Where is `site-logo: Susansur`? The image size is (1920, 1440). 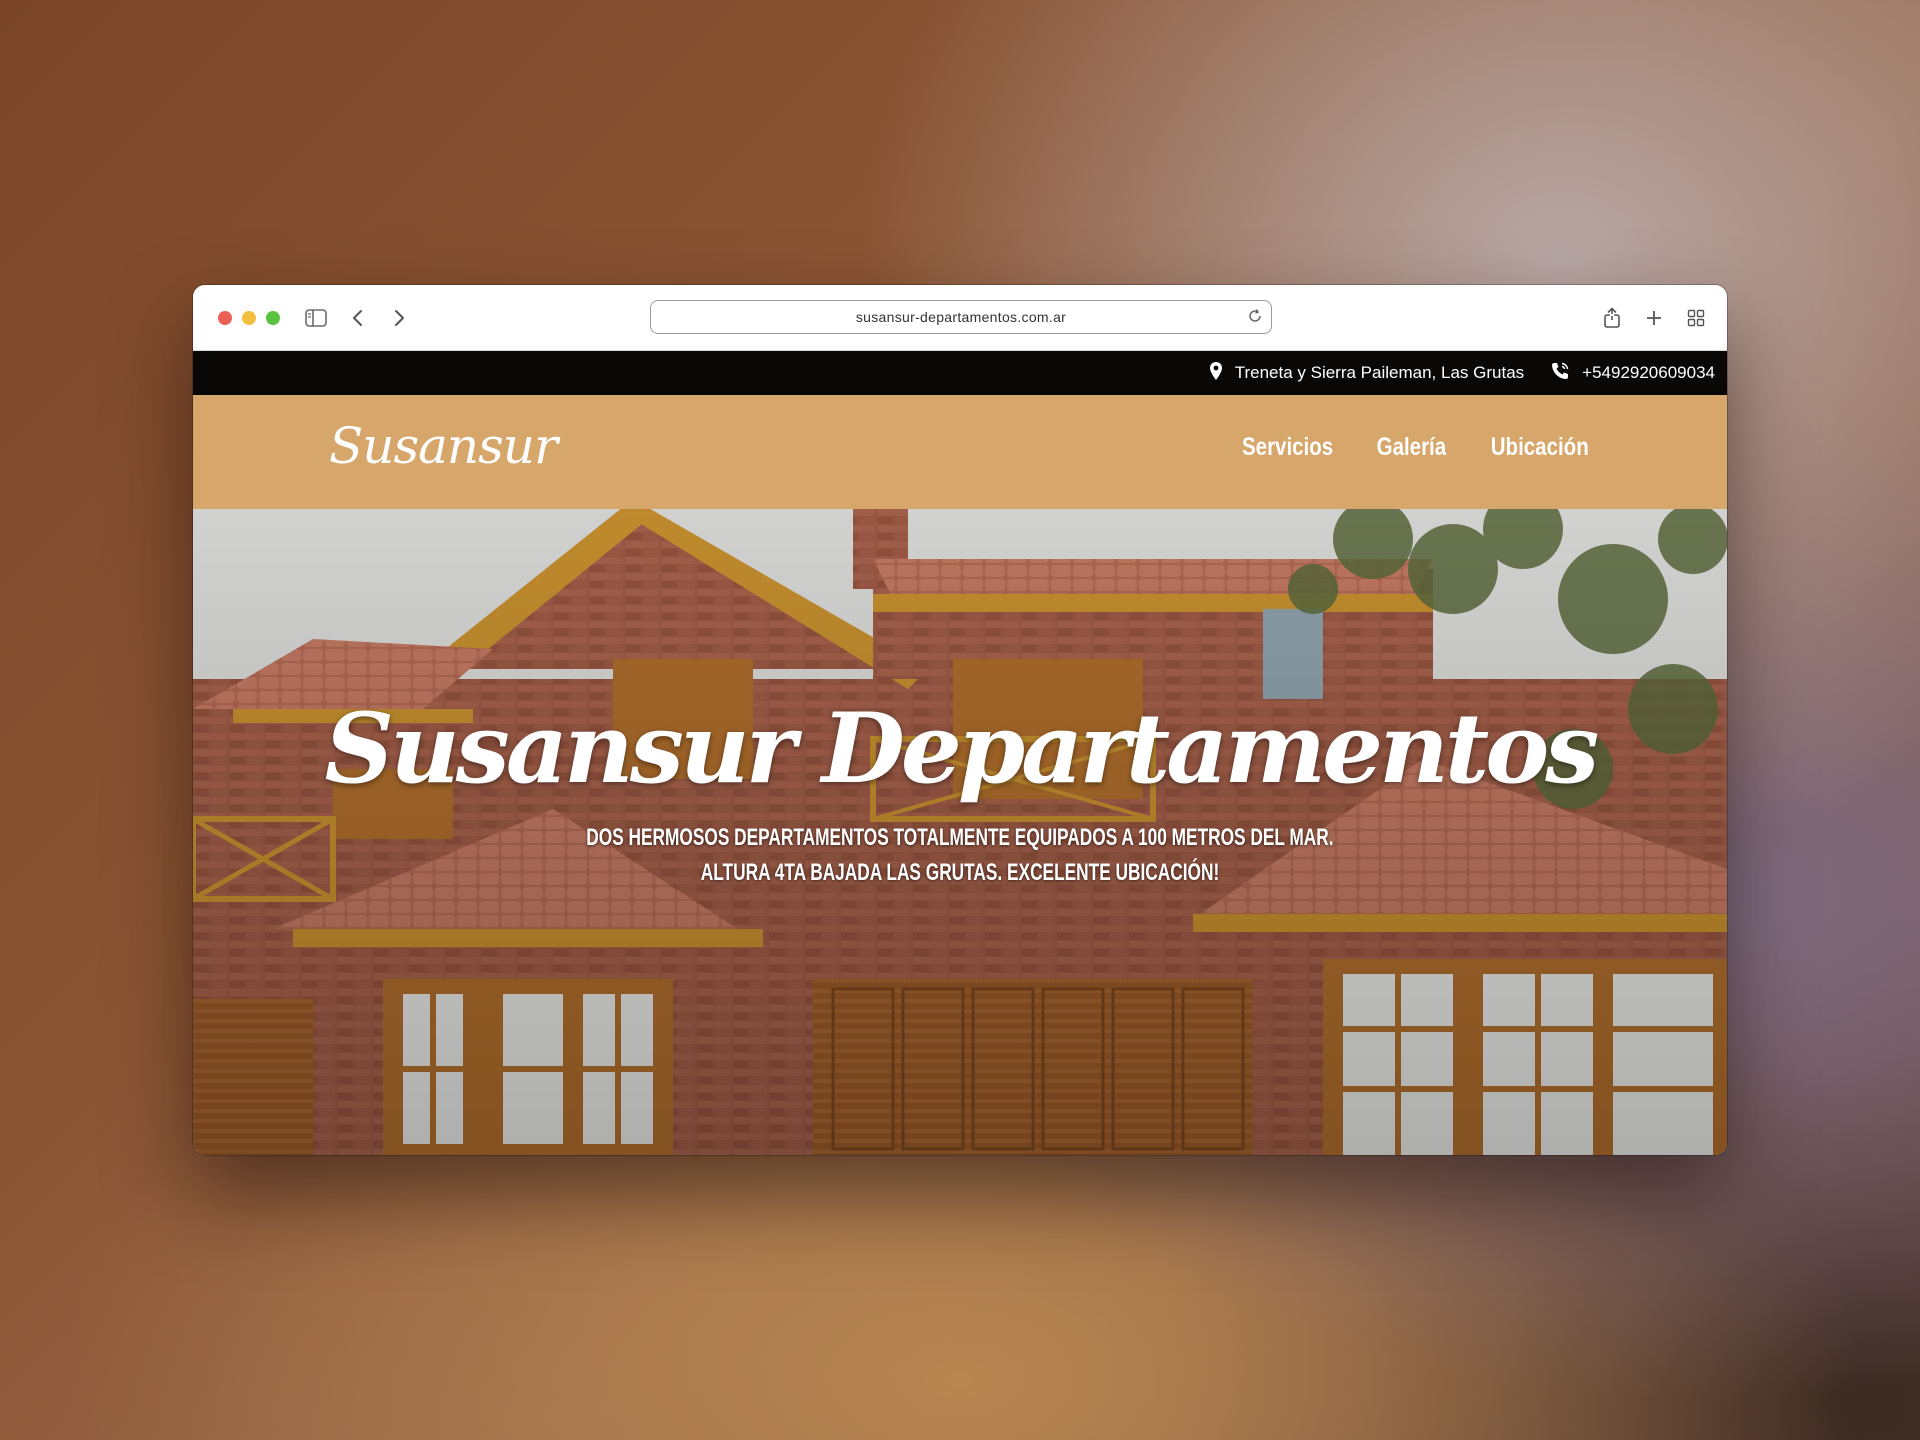 site-logo: Susansur is located at coordinates (443, 446).